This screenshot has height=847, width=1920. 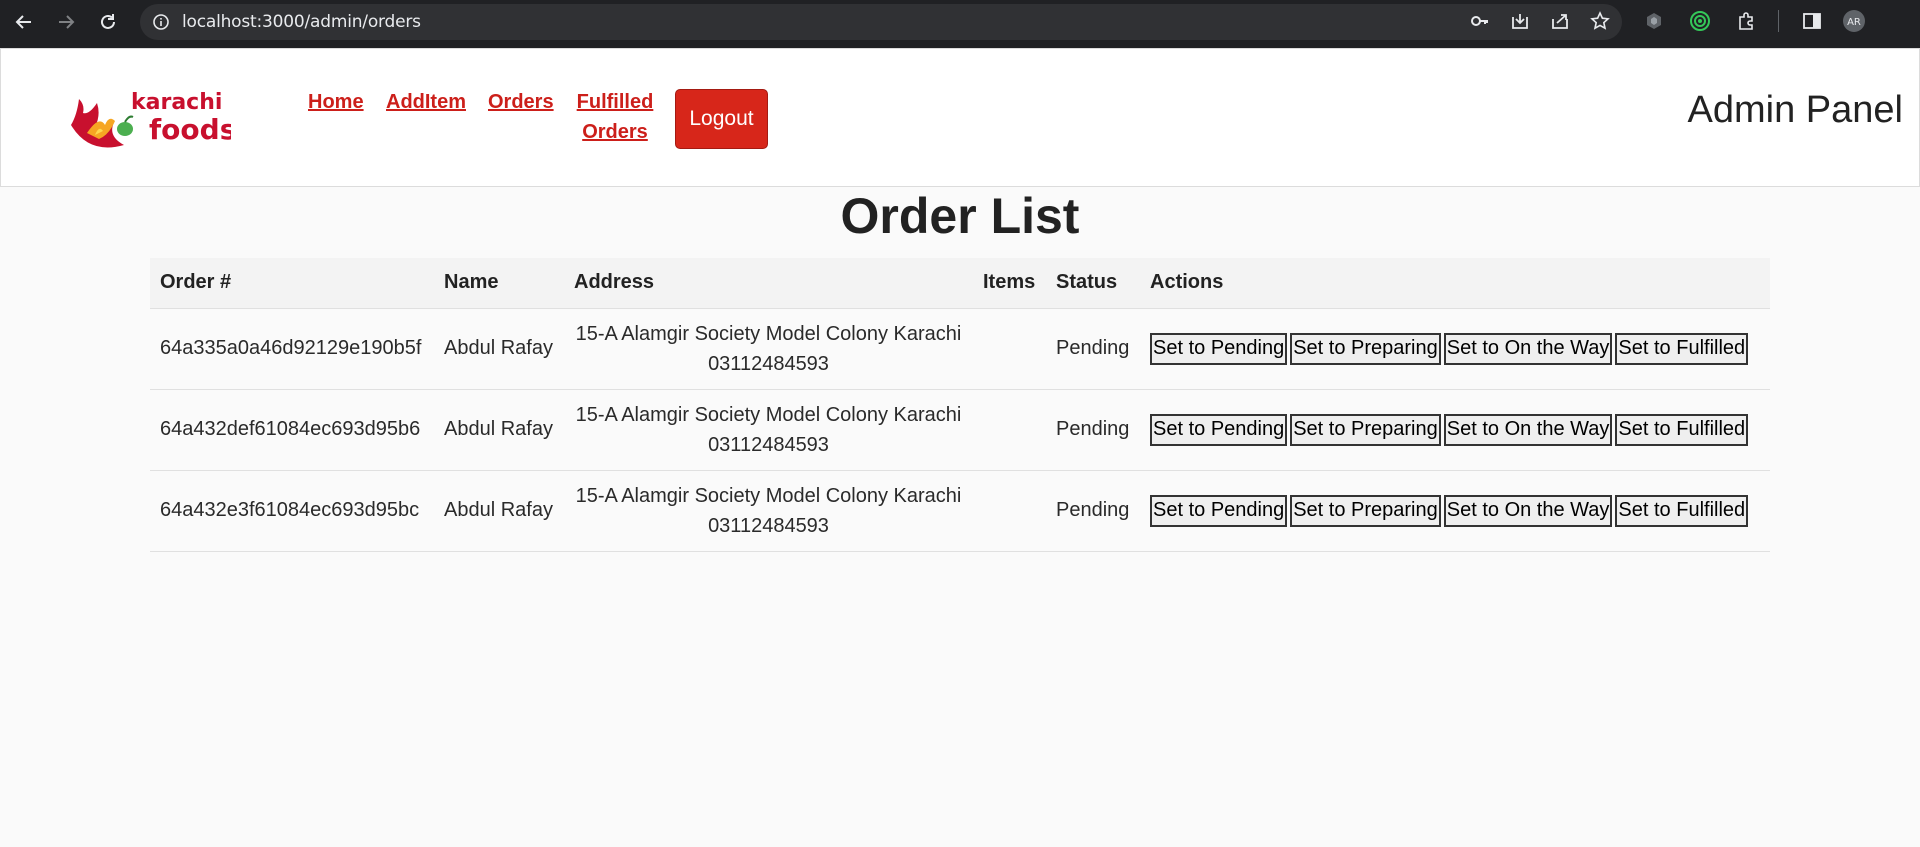 What do you see at coordinates (960, 216) in the screenshot?
I see `page-title: Order List` at bounding box center [960, 216].